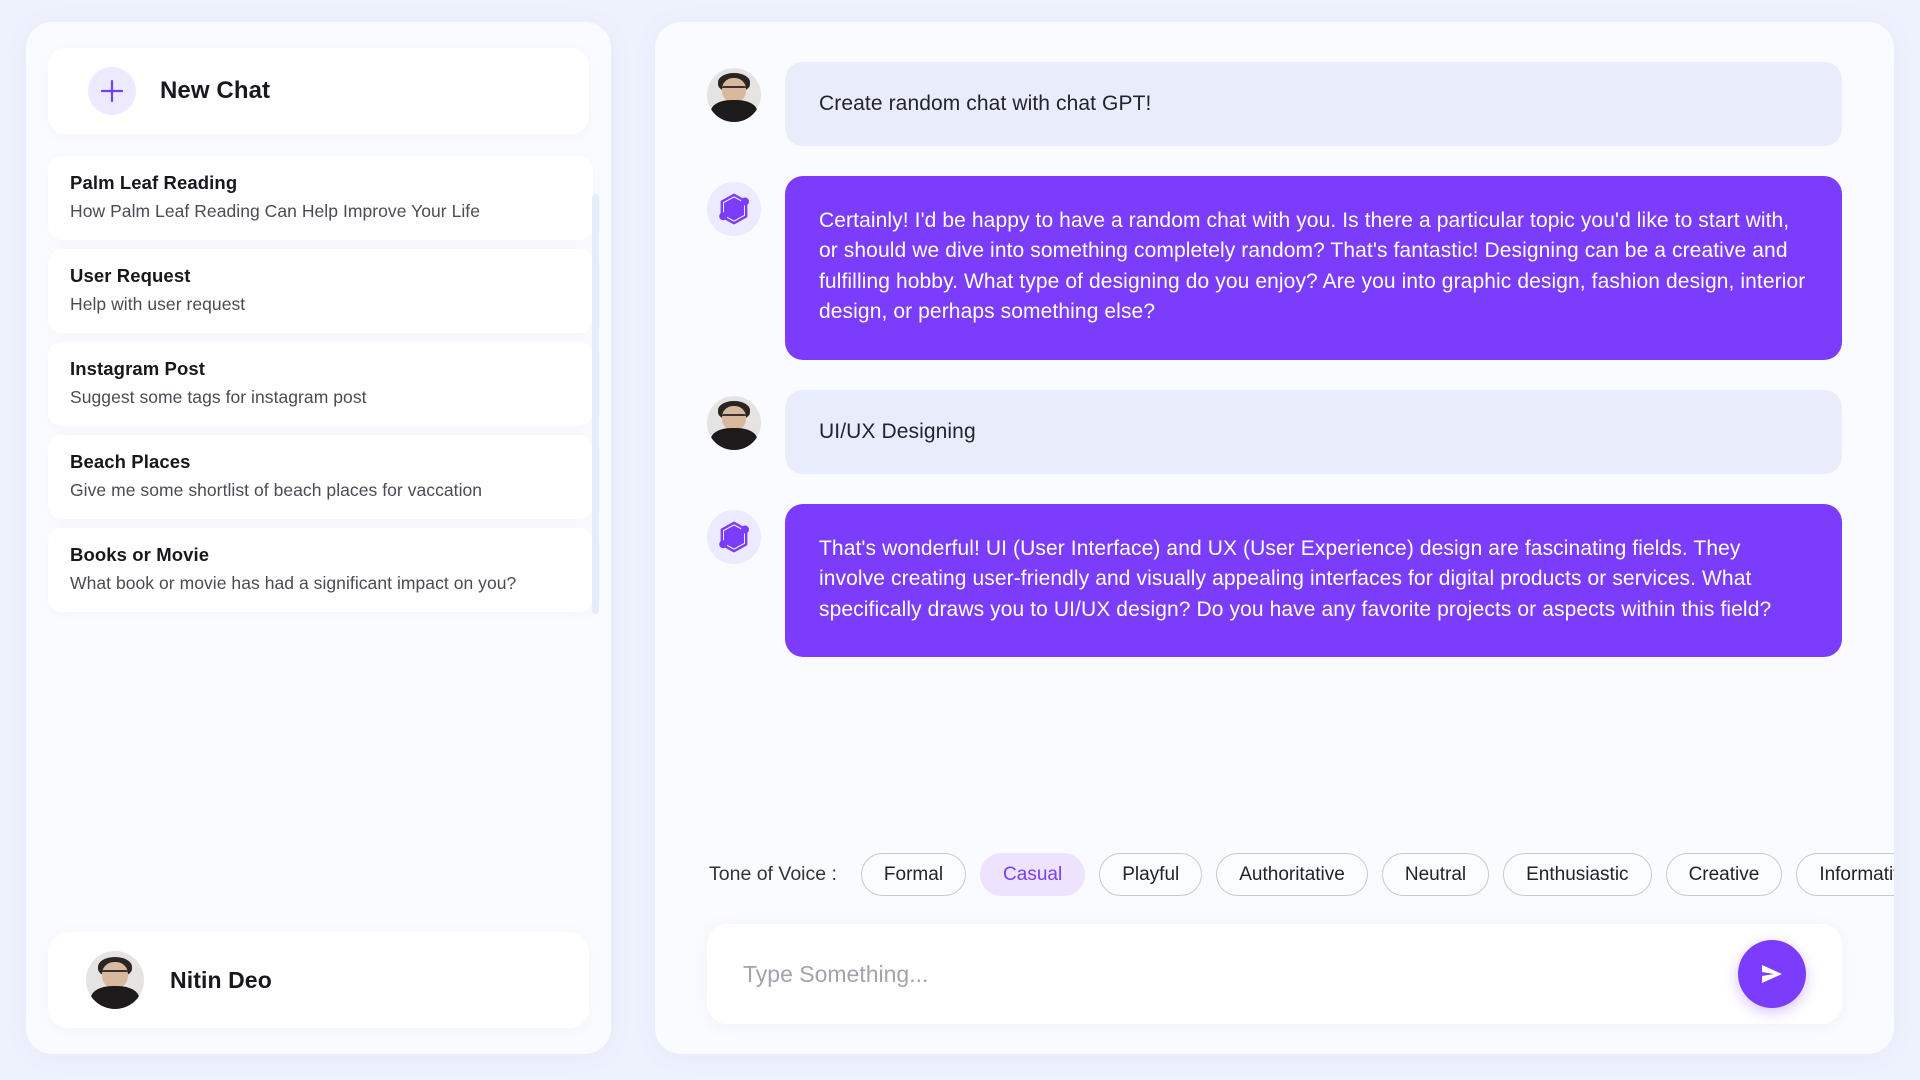  I want to click on message-bubble-user: UI/UX Designing, so click(1313, 431).